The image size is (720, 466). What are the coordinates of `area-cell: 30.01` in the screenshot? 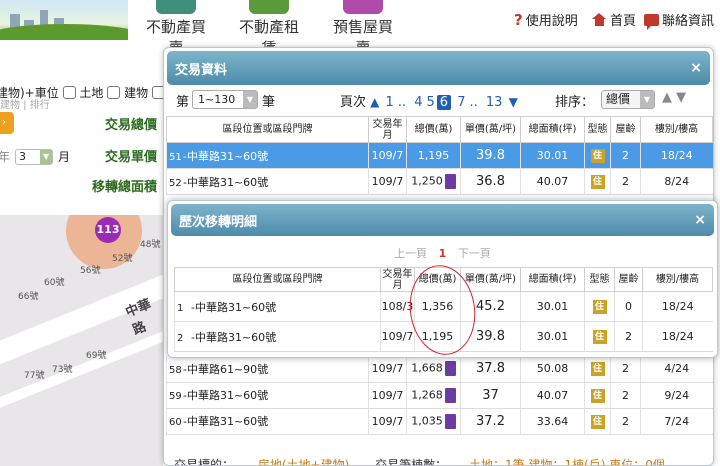 It's located at (552, 306).